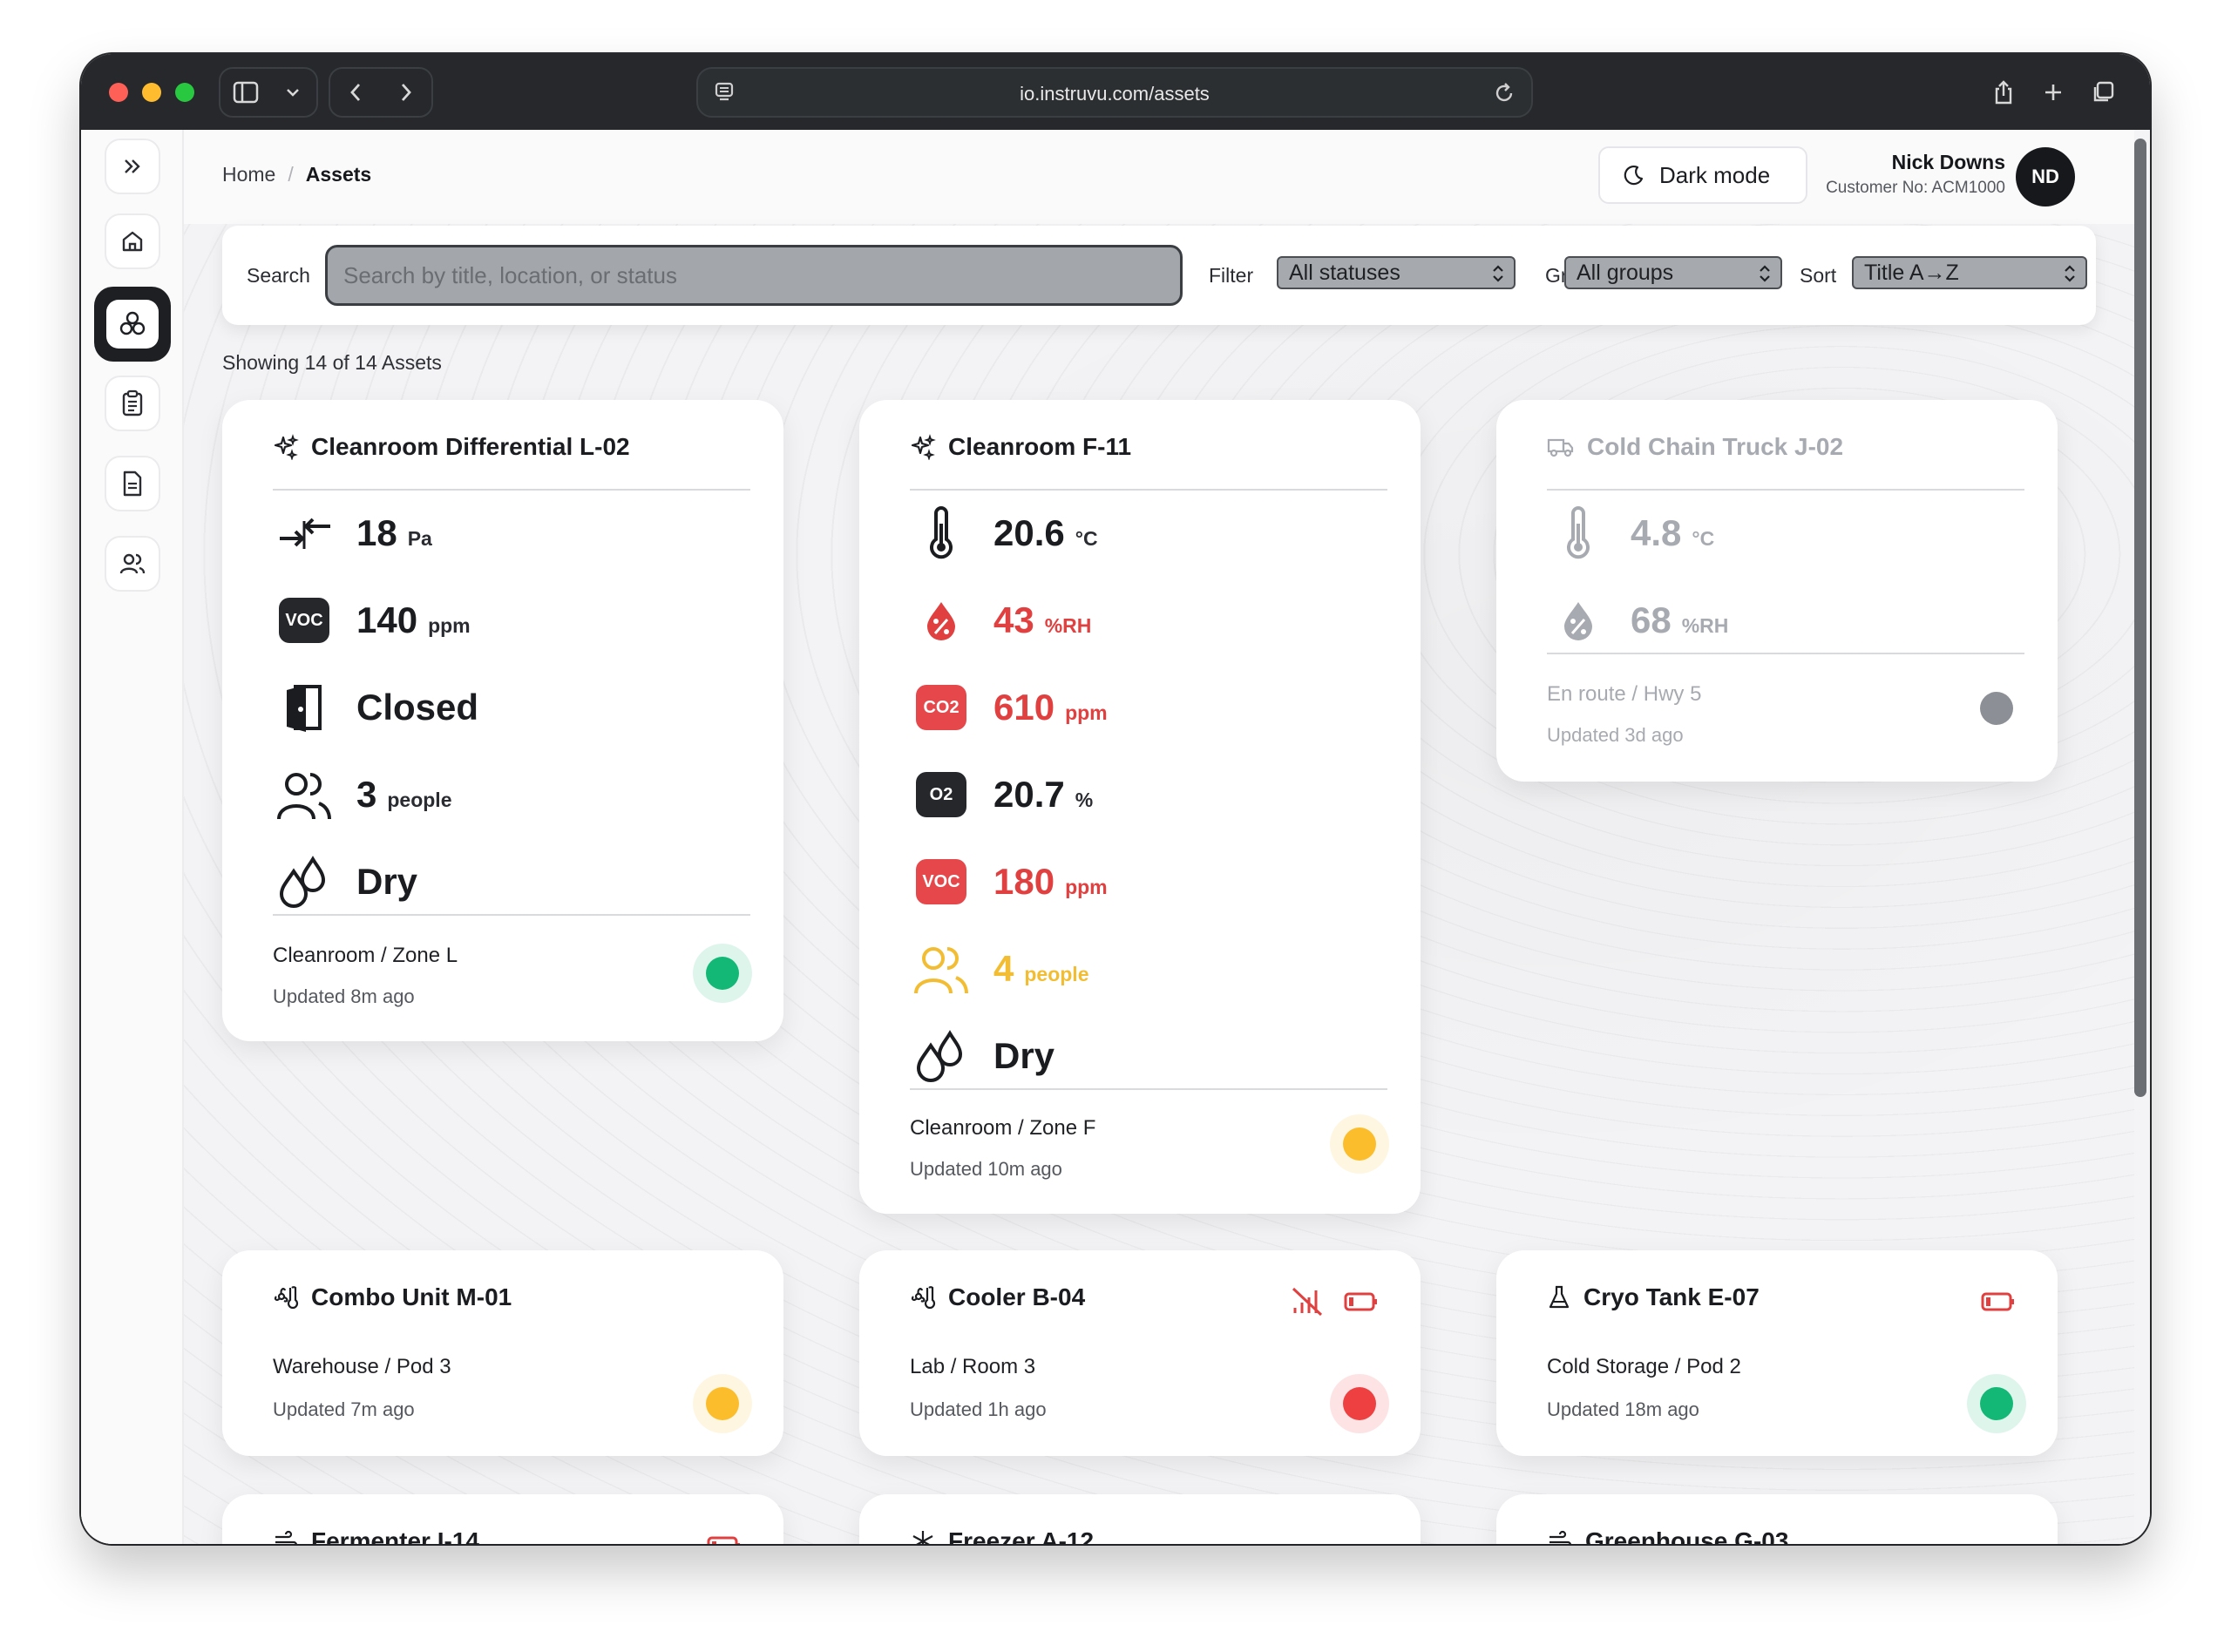 The width and height of the screenshot is (2231, 1652). I want to click on chevron-left-icon, so click(355, 92).